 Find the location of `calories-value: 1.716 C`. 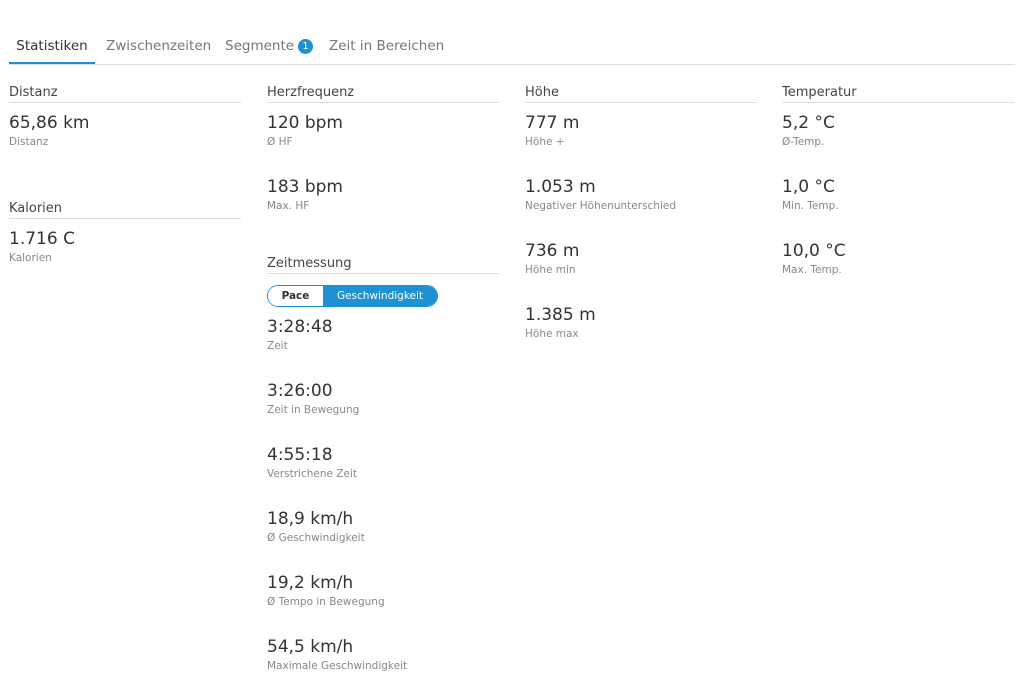

calories-value: 1.716 C is located at coordinates (42, 239).